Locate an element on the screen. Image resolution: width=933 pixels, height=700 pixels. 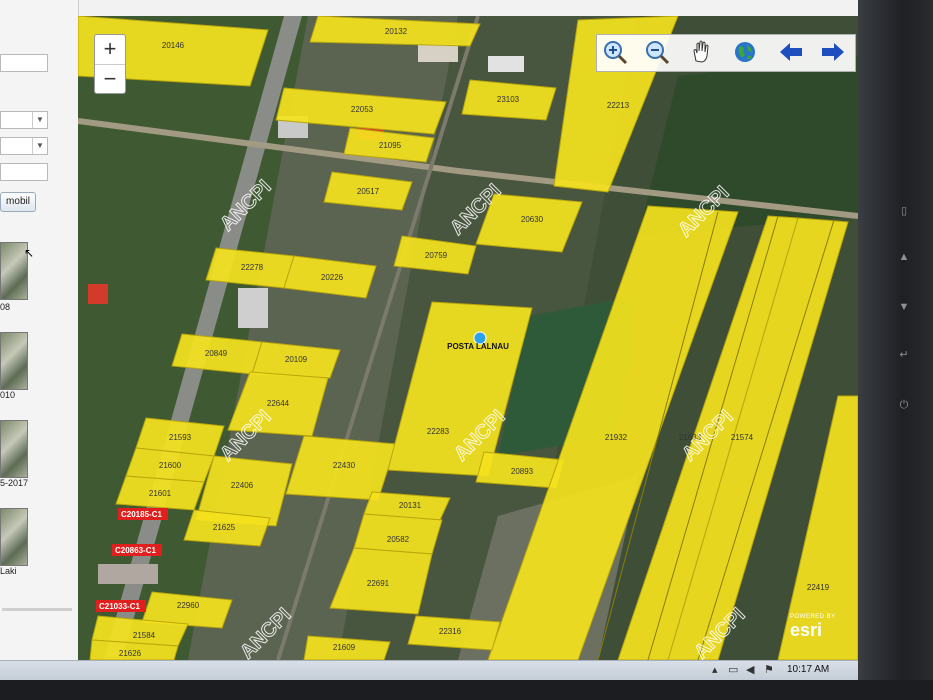
parcel-number-label: 20893 is located at coordinates (522, 471).